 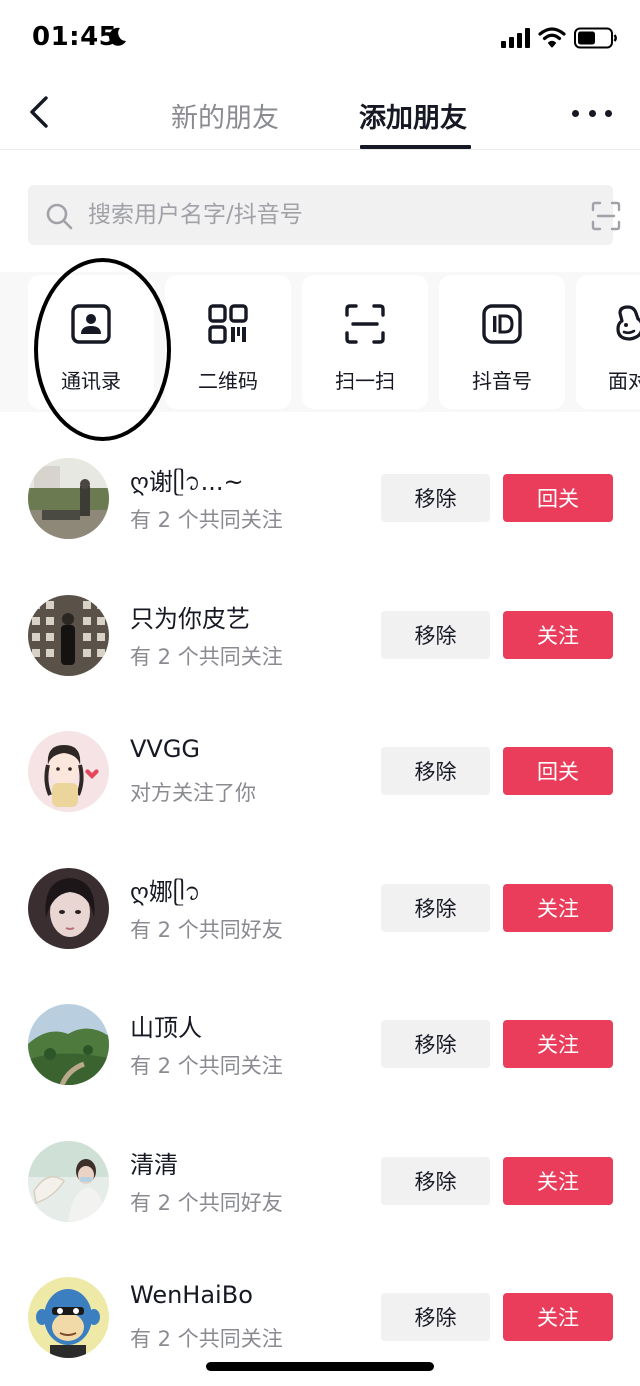 What do you see at coordinates (165, 749) in the screenshot?
I see `friend-name: VVGG` at bounding box center [165, 749].